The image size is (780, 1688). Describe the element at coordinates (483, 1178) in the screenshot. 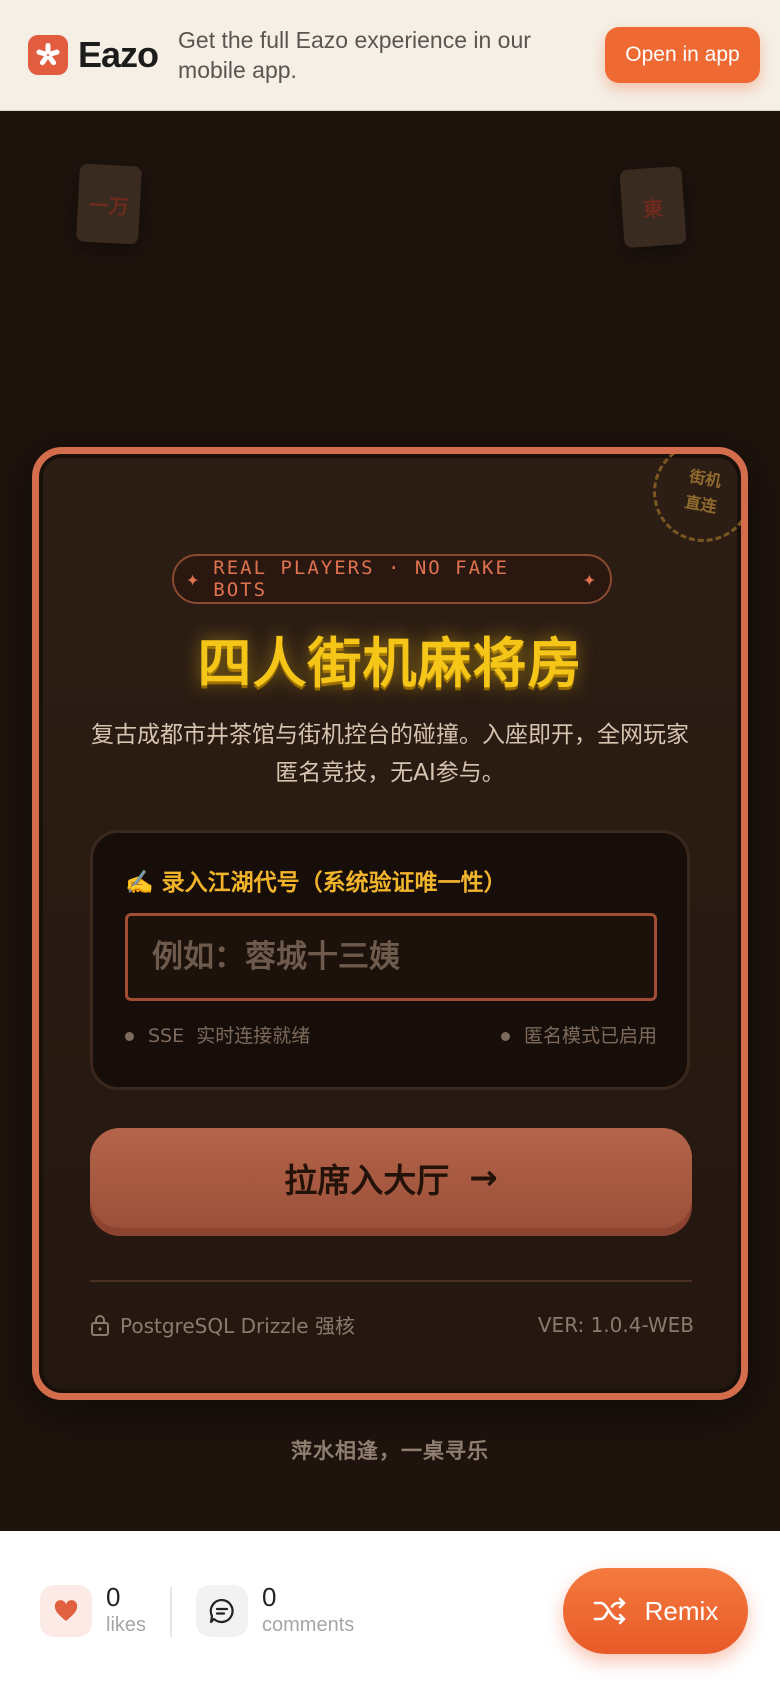

I see `arrow-right-icon: →` at that location.